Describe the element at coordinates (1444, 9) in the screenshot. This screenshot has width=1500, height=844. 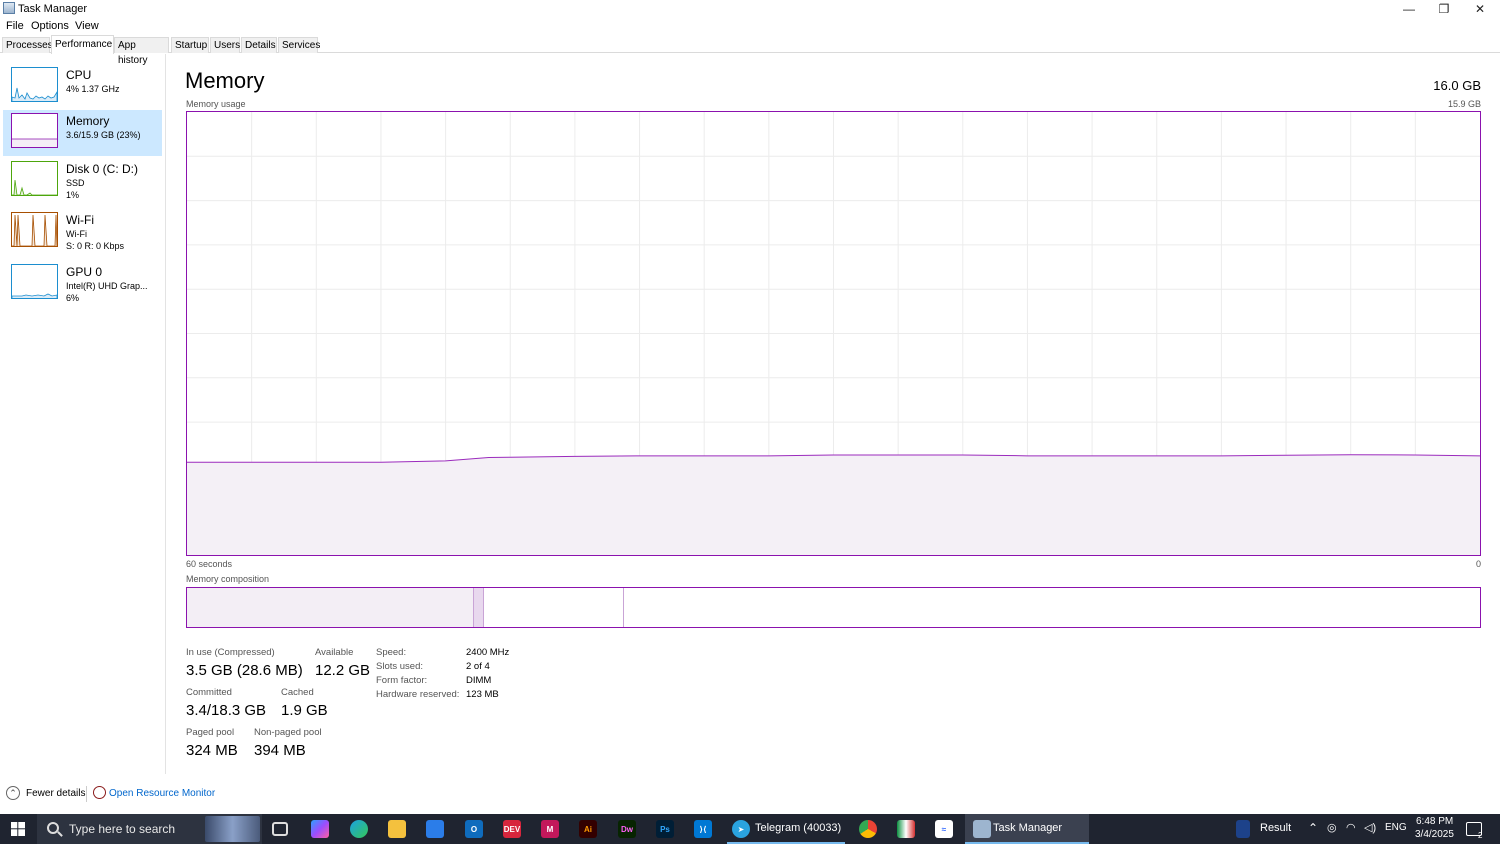
I see `maximize-button: ❐` at that location.